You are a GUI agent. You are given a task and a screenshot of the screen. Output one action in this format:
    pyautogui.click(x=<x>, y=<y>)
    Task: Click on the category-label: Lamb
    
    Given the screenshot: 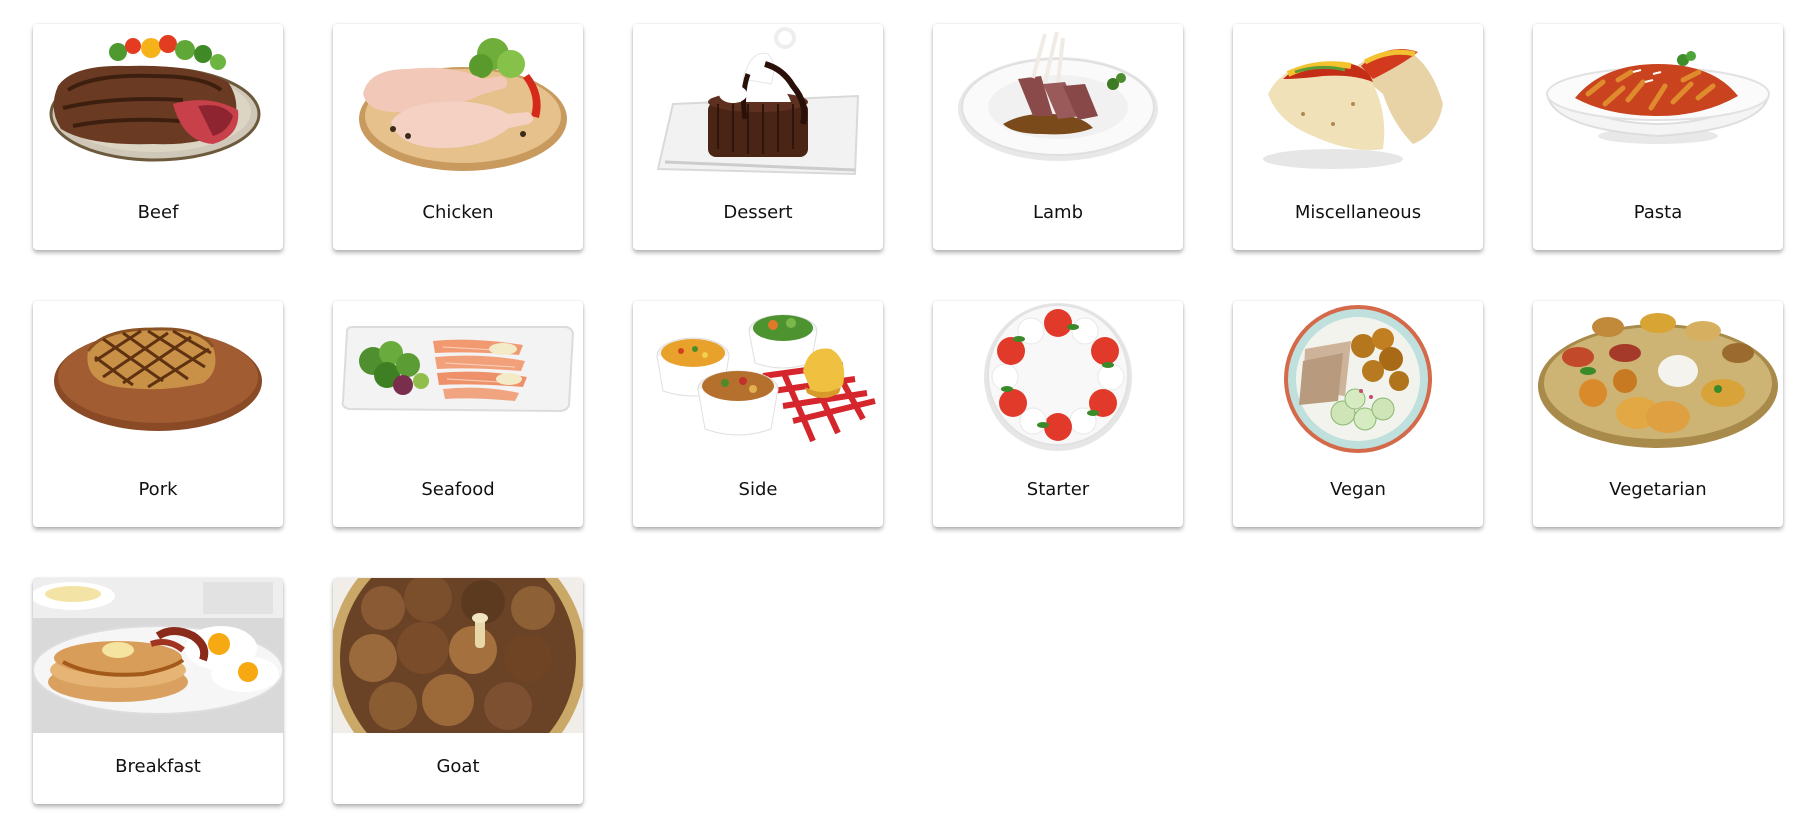 What is the action you would take?
    pyautogui.click(x=1058, y=212)
    